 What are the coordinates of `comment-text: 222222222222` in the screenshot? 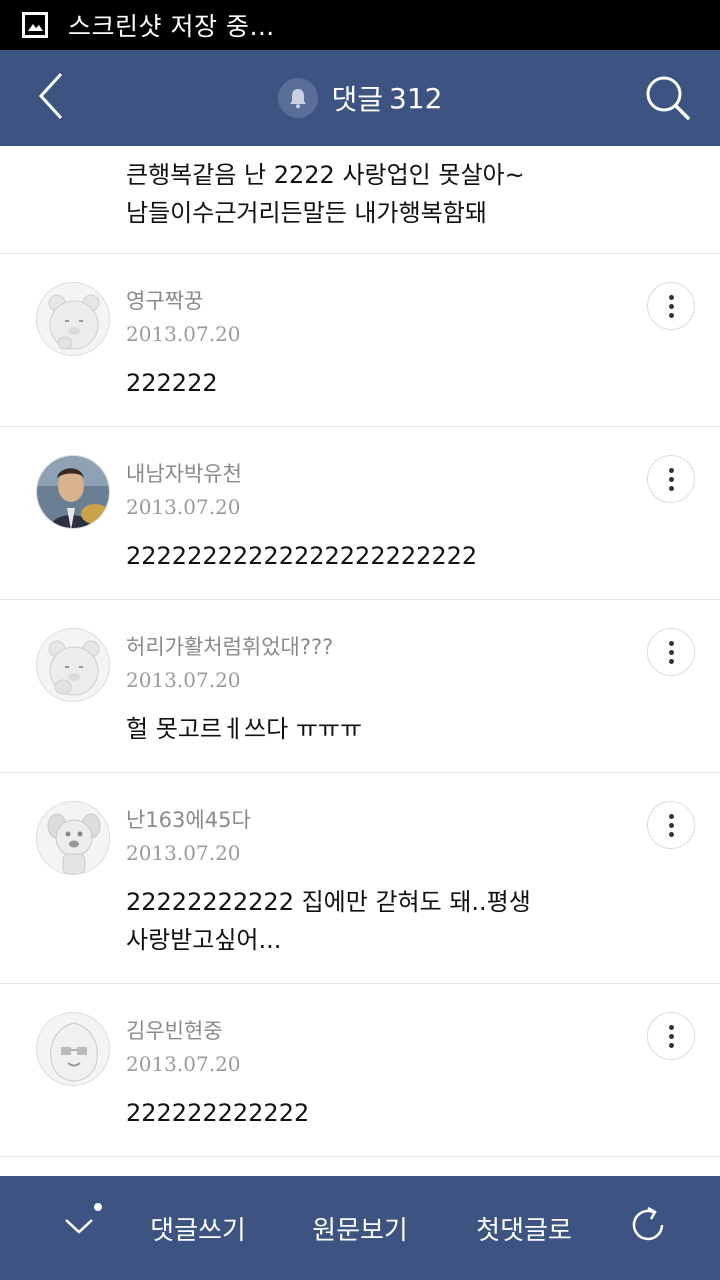 It's located at (218, 1113).